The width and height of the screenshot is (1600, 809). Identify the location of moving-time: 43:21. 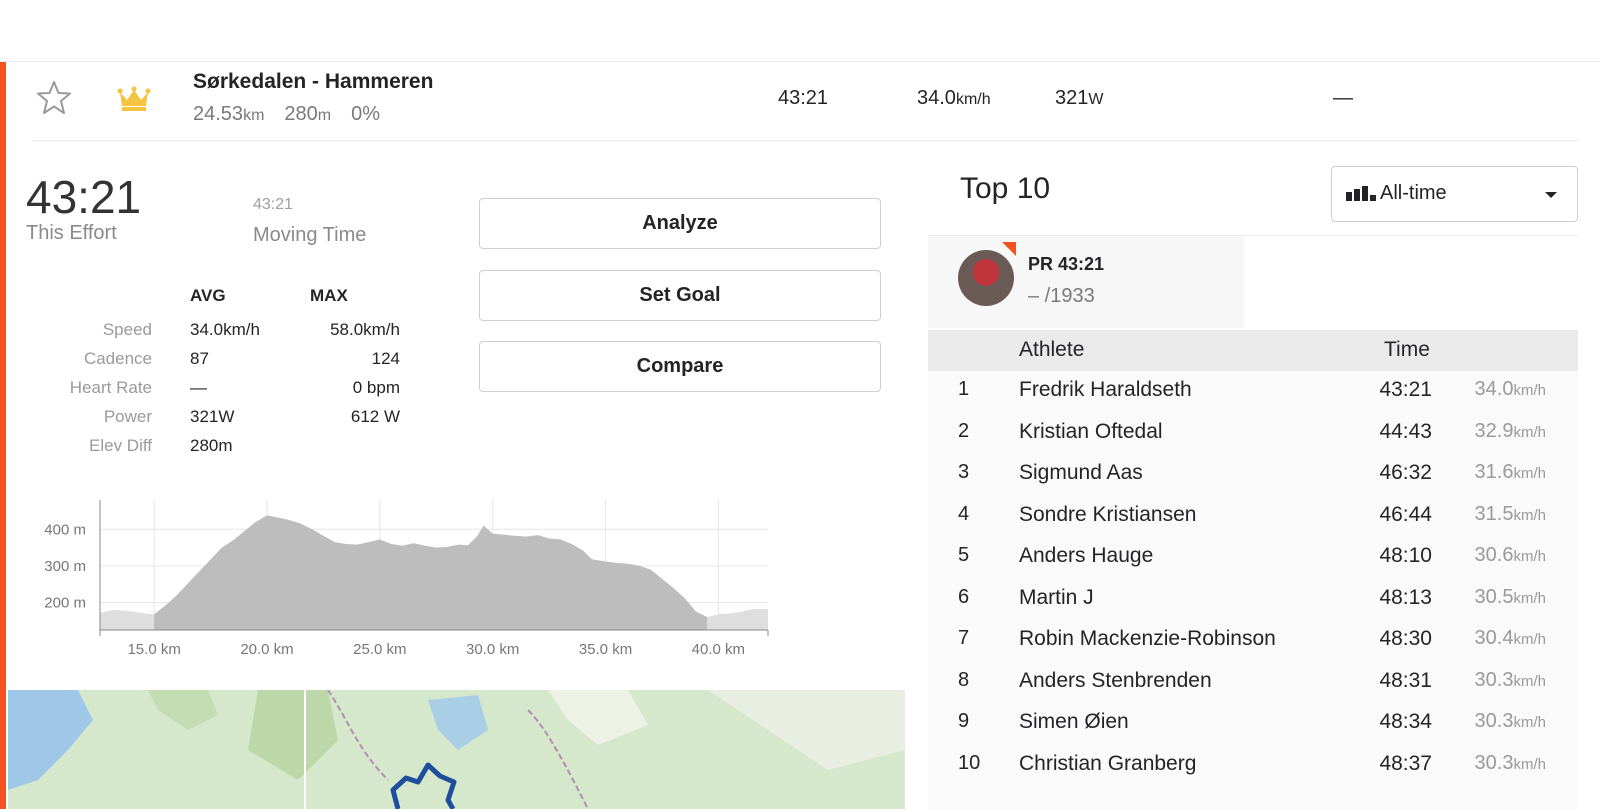
(273, 204).